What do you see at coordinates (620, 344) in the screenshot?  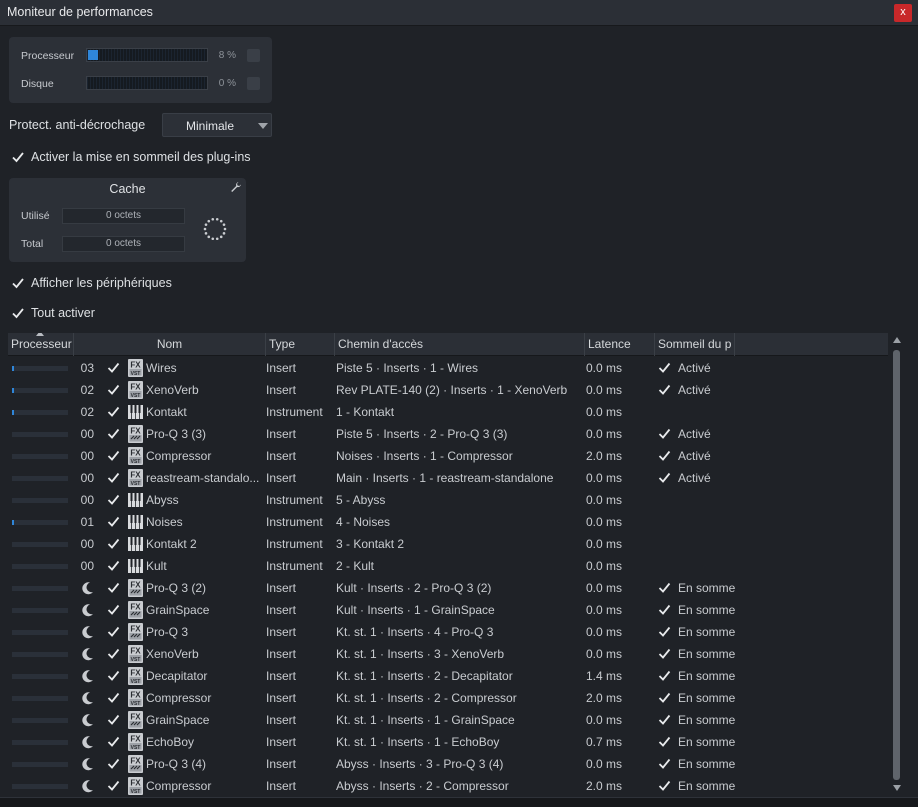 I see `column-header-latence: Latence` at bounding box center [620, 344].